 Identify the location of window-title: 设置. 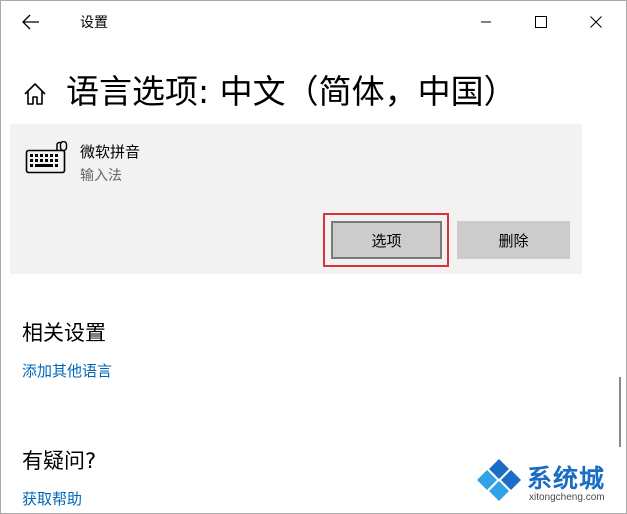
(94, 23).